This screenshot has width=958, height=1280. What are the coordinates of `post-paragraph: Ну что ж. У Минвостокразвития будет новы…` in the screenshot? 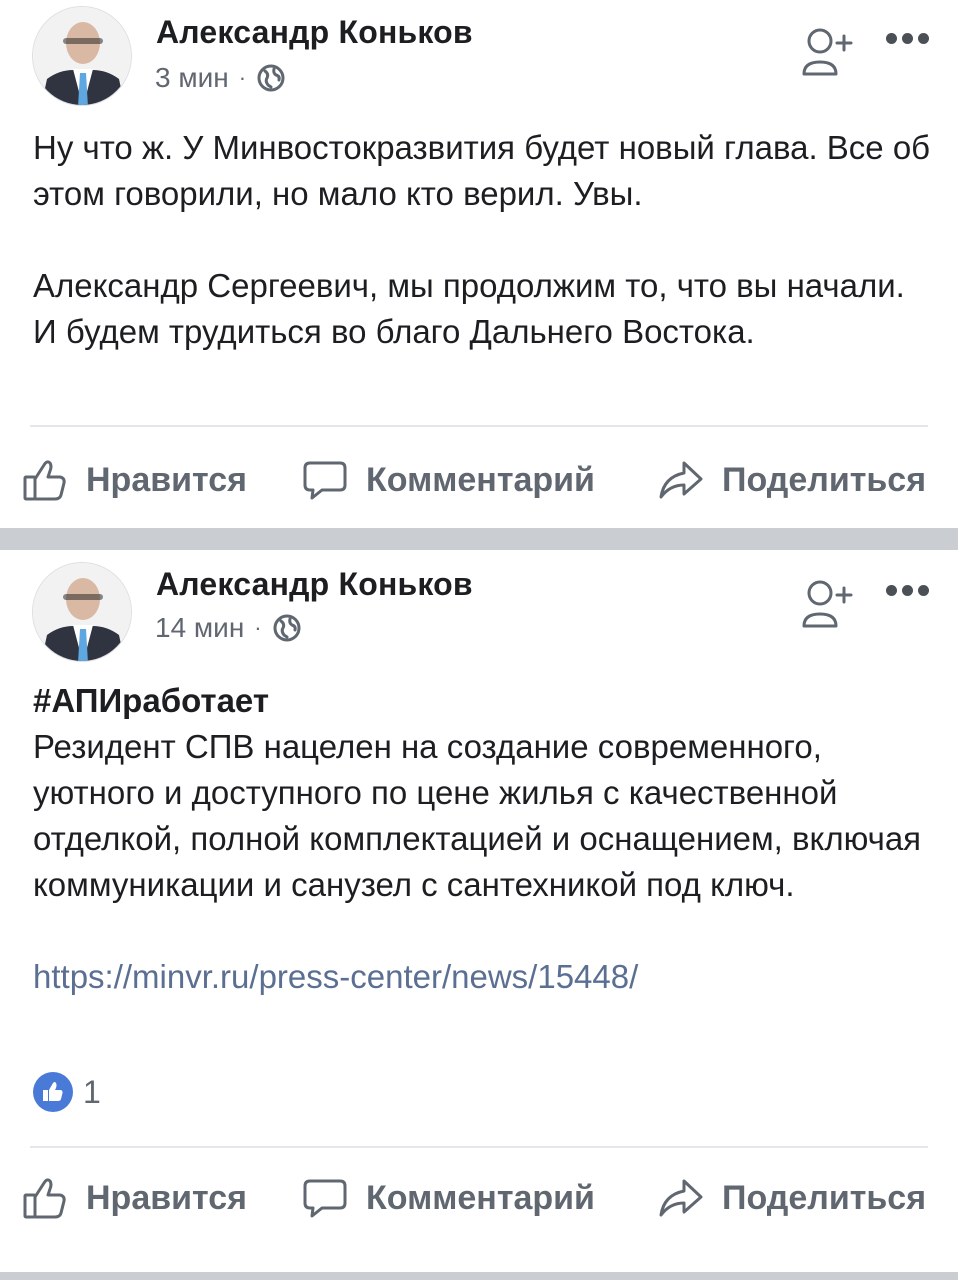 It's located at (482, 170).